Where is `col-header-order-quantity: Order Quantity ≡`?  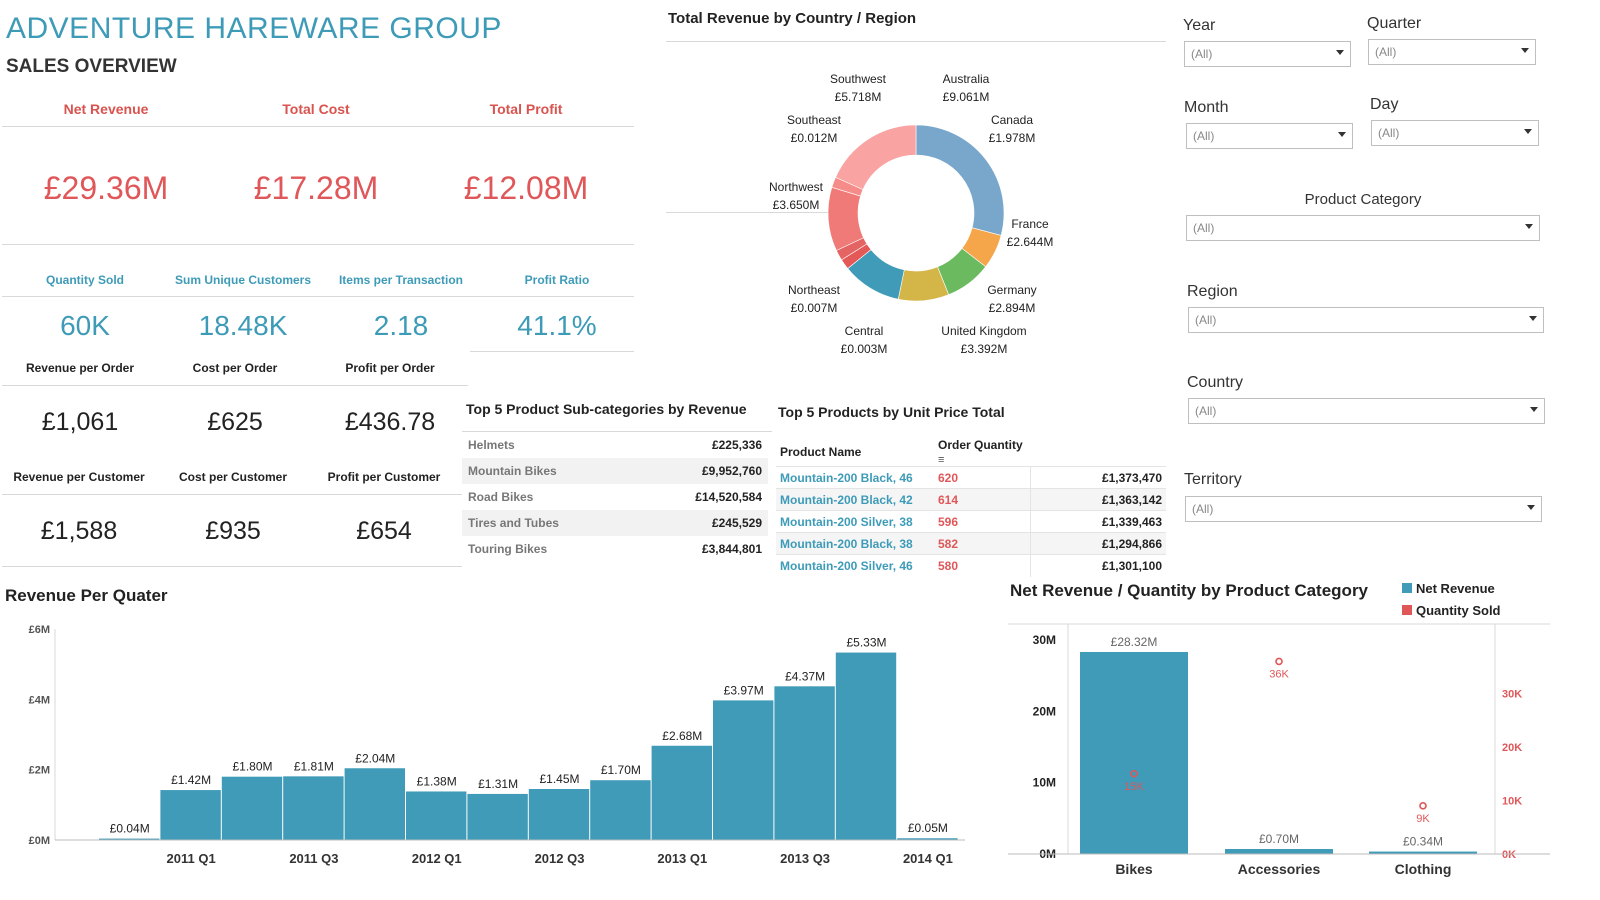
col-header-order-quantity: Order Quantity ≡ is located at coordinates (982, 452).